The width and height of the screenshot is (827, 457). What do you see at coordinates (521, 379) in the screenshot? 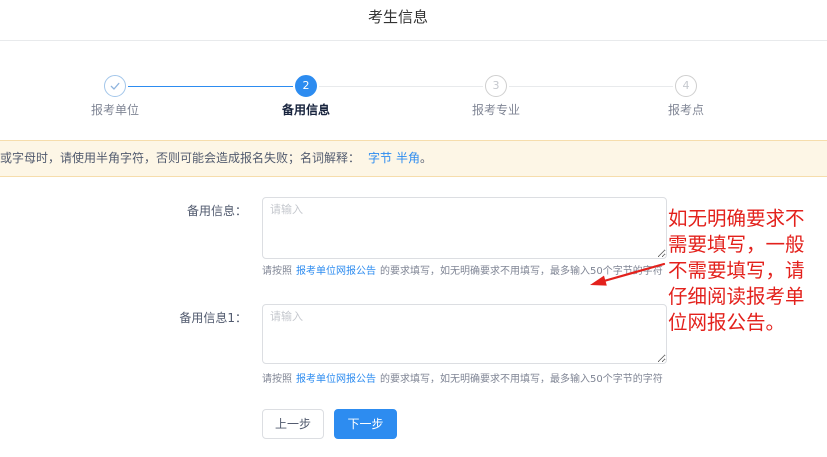
I see `hint-text-after: 的要求填写，如无明确要求不用填写，最多输入50个字节的字符` at bounding box center [521, 379].